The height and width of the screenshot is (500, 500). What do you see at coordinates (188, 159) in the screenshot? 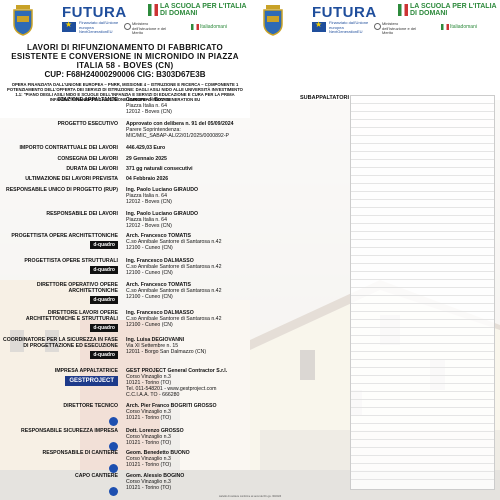
I see `row-value: 29 Gennaio 2025` at bounding box center [188, 159].